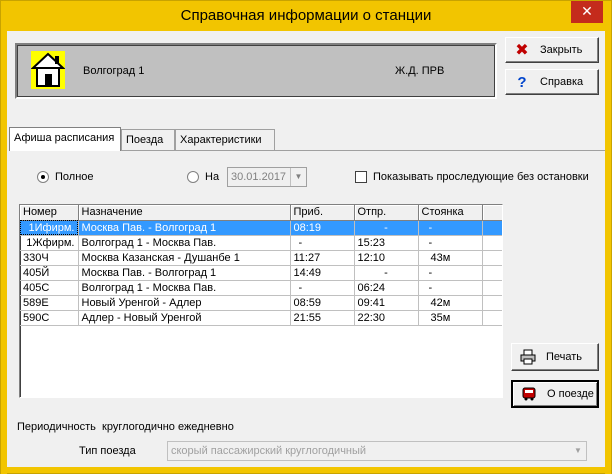  What do you see at coordinates (107, 451) in the screenshot?
I see `train-type-label: Тип поезда` at bounding box center [107, 451].